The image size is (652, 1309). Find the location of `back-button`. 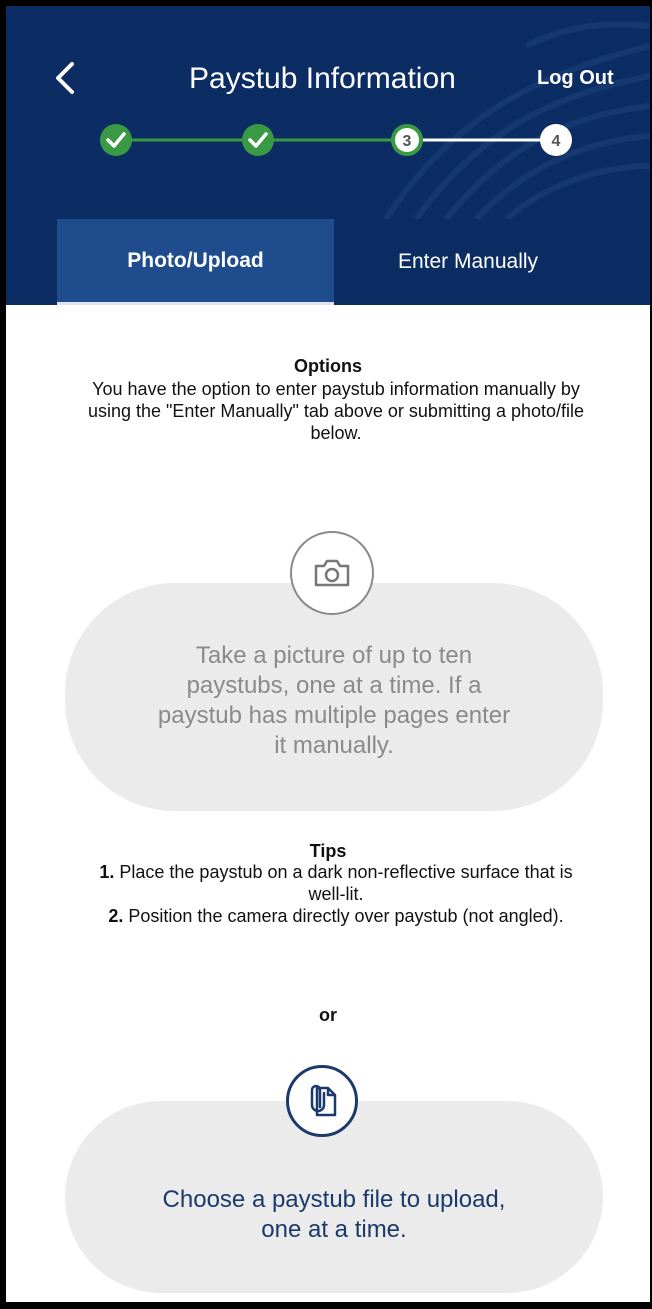

back-button is located at coordinates (64, 78).